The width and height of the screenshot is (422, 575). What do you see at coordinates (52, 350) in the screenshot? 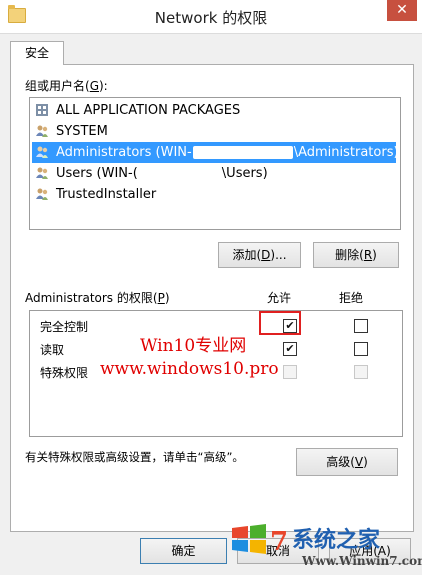
I see `permission-name: 读取` at bounding box center [52, 350].